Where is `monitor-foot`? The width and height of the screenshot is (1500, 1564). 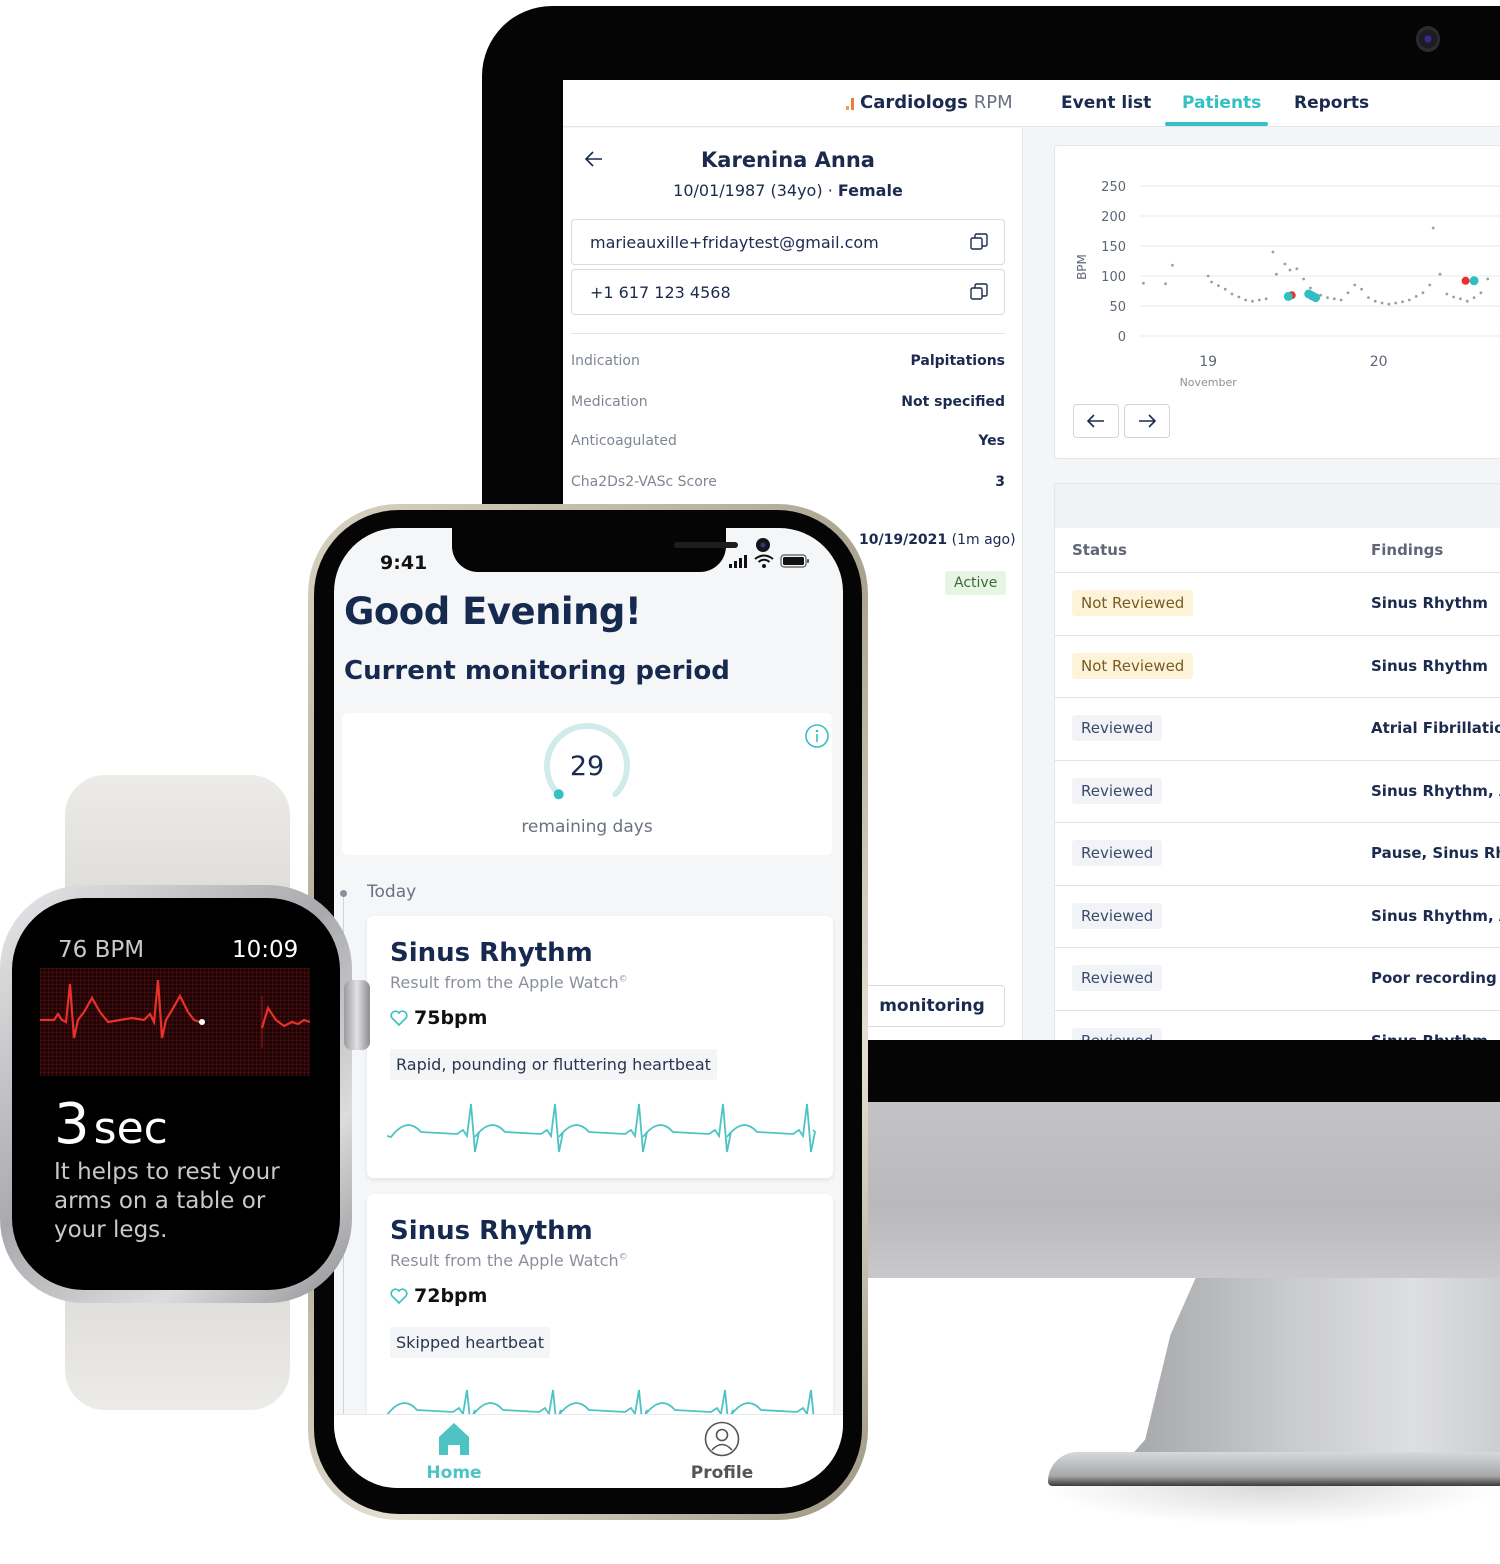
monitor-foot is located at coordinates (1274, 1469).